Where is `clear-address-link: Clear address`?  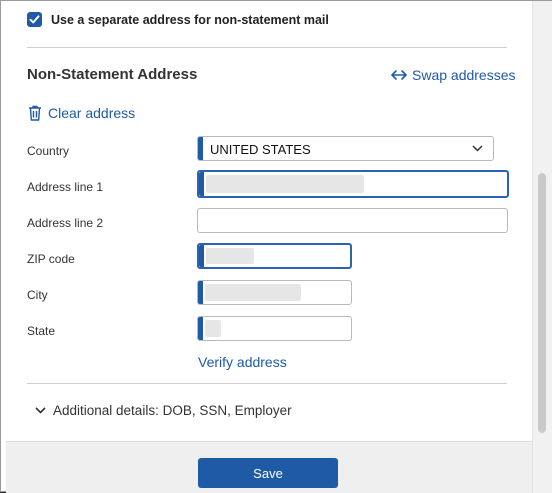 clear-address-link: Clear address is located at coordinates (81, 113).